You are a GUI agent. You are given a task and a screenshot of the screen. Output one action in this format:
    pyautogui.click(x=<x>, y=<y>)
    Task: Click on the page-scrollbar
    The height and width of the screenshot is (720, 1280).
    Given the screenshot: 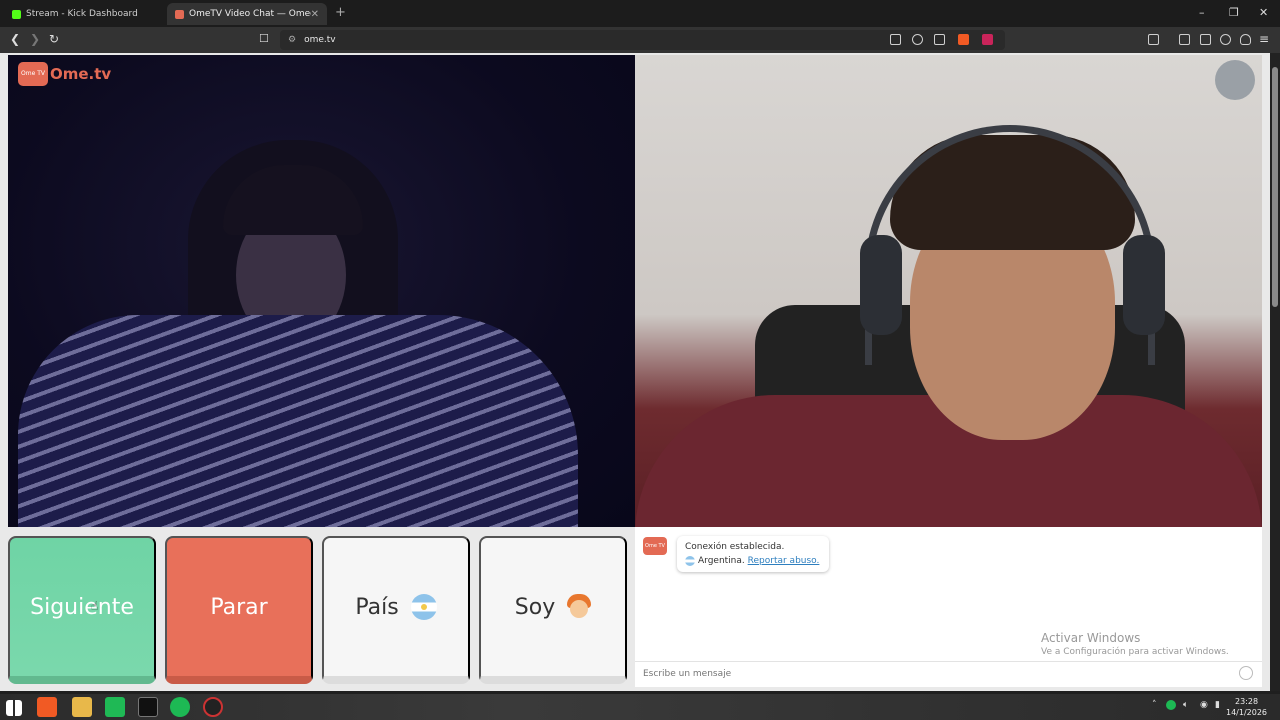 What is the action you would take?
    pyautogui.click(x=1275, y=372)
    